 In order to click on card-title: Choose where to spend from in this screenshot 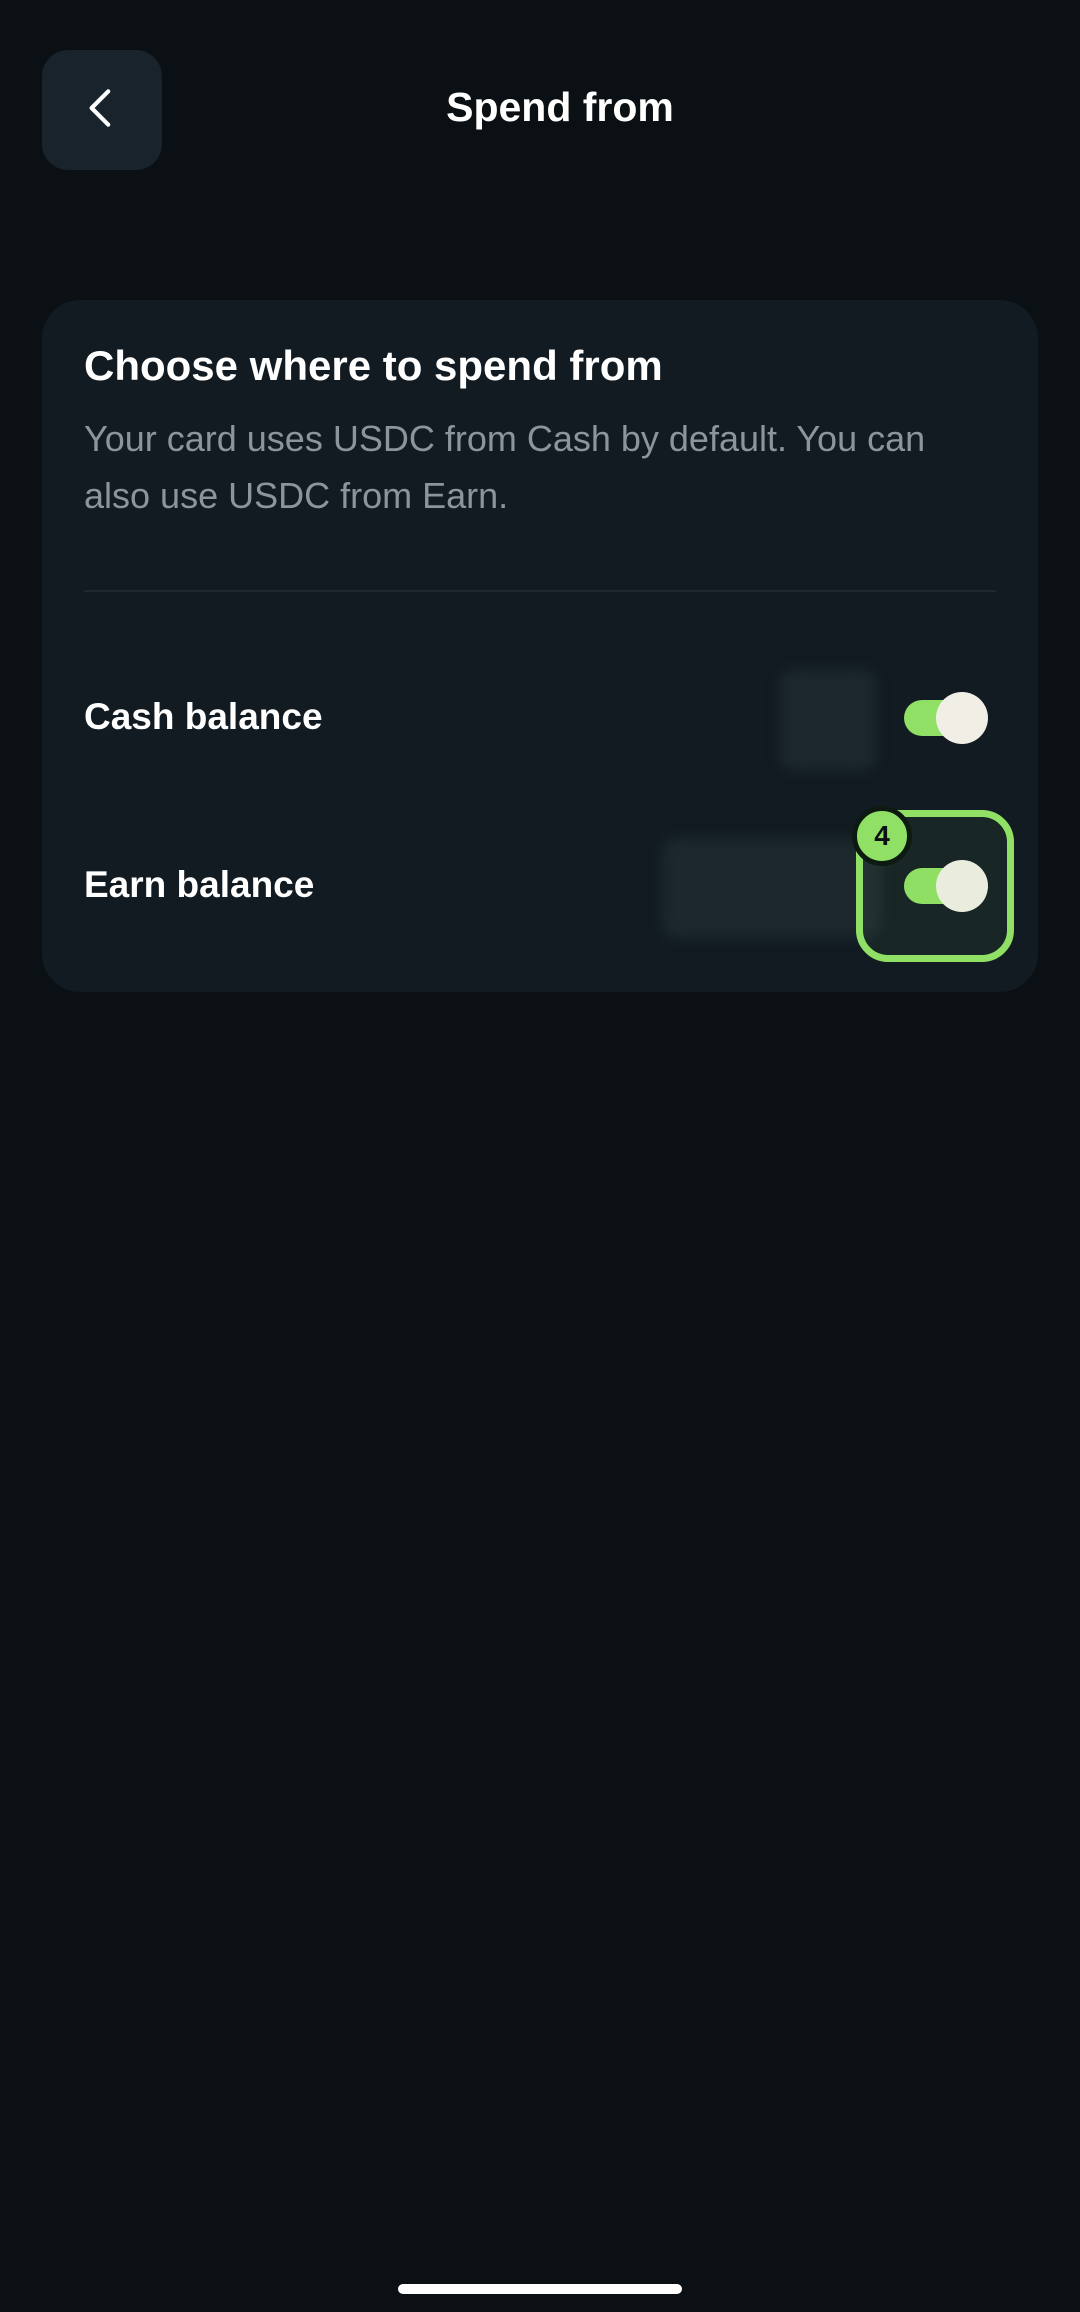, I will do `click(373, 365)`.